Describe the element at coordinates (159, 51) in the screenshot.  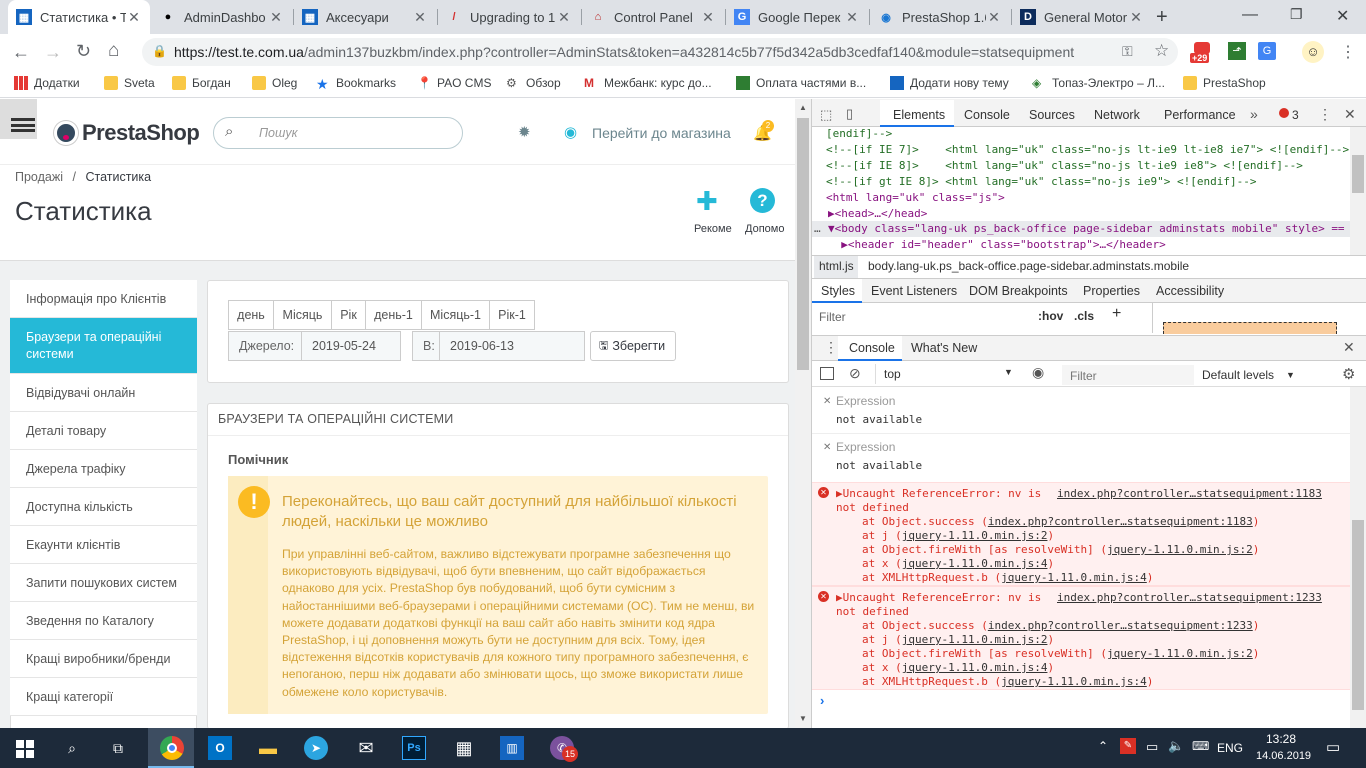
I see `lock-icon: 🔒` at that location.